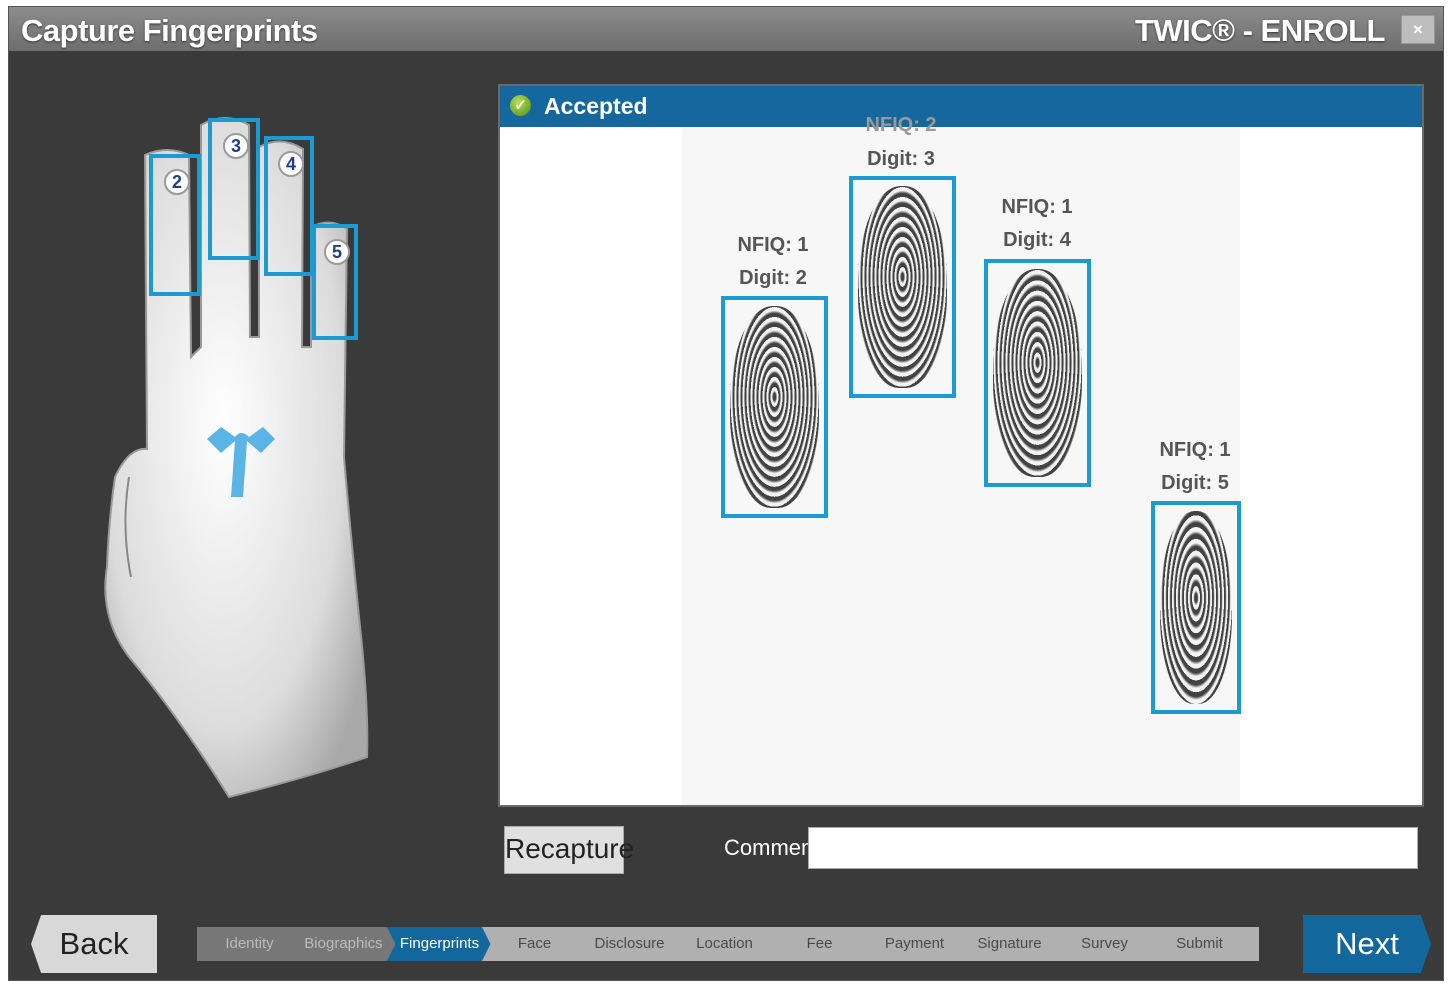  Describe the element at coordinates (289, 206) in the screenshot. I see `finger-box-4: 4` at that location.